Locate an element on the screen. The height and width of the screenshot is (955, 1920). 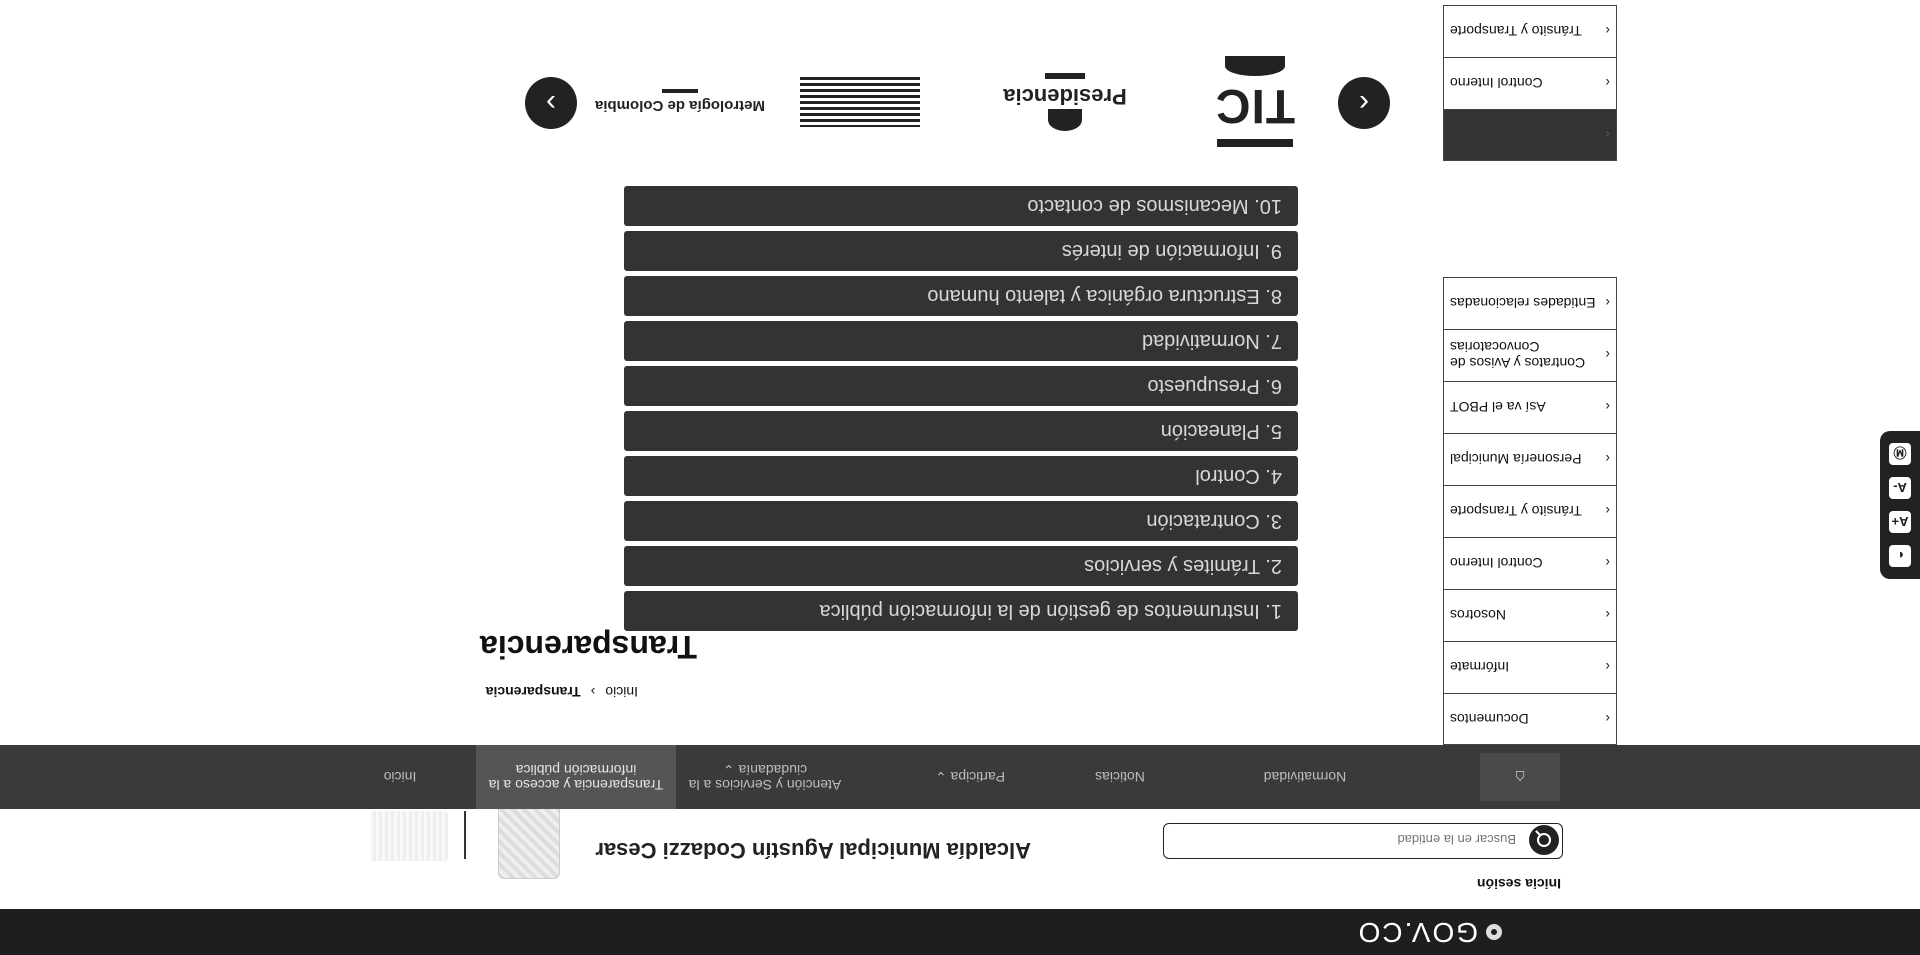
partner-logo-emblem is located at coordinates (860, 102).